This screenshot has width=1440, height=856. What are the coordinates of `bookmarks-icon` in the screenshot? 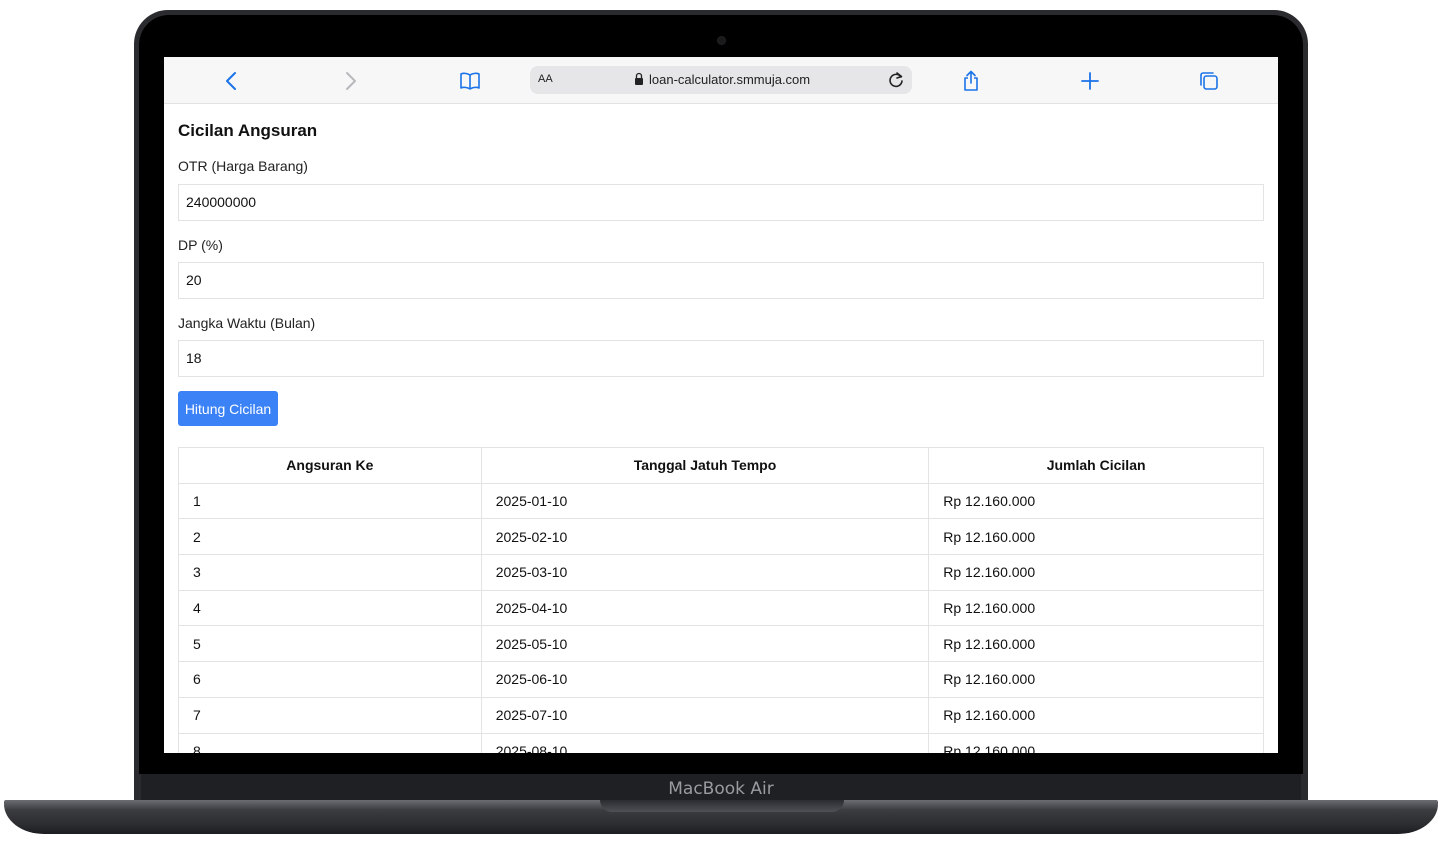 It's located at (470, 81).